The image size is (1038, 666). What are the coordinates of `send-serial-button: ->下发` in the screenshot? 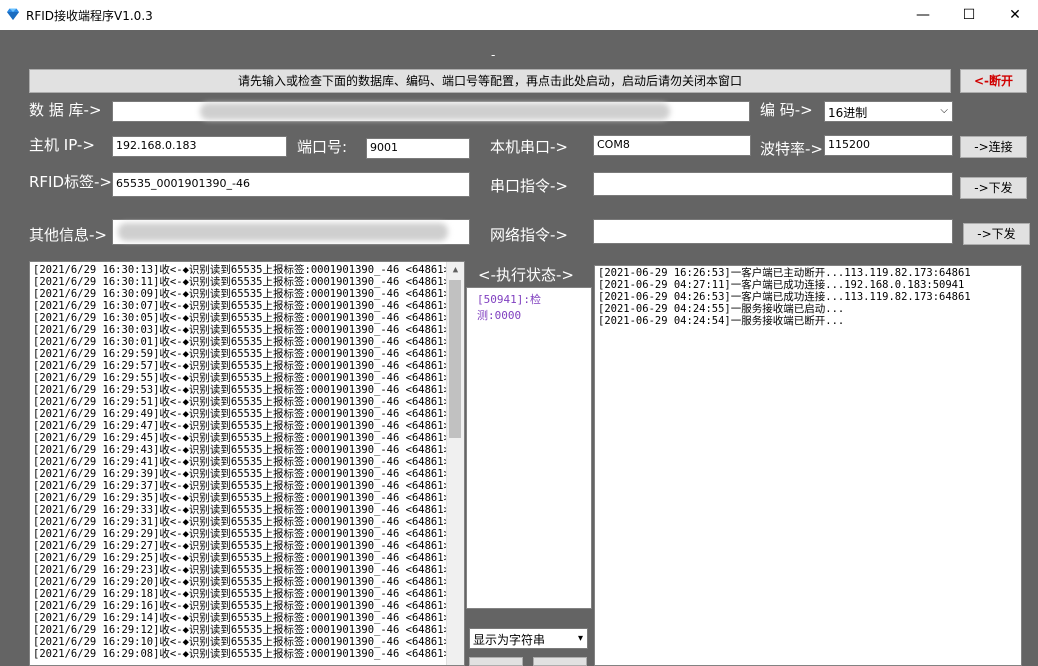 It's located at (993, 188).